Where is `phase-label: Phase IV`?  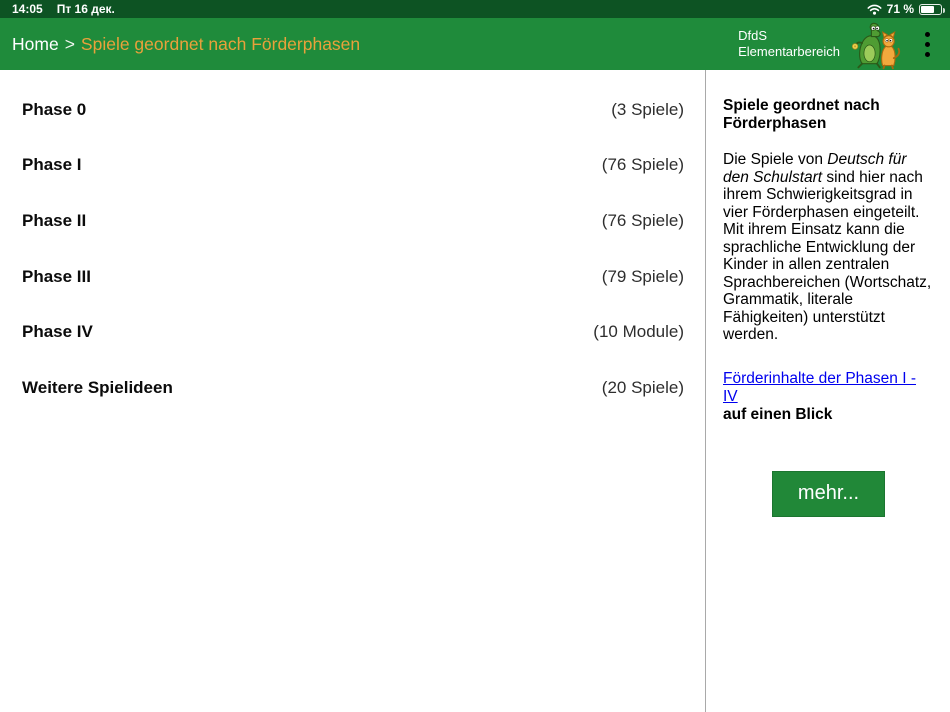
phase-label: Phase IV is located at coordinates (57, 332).